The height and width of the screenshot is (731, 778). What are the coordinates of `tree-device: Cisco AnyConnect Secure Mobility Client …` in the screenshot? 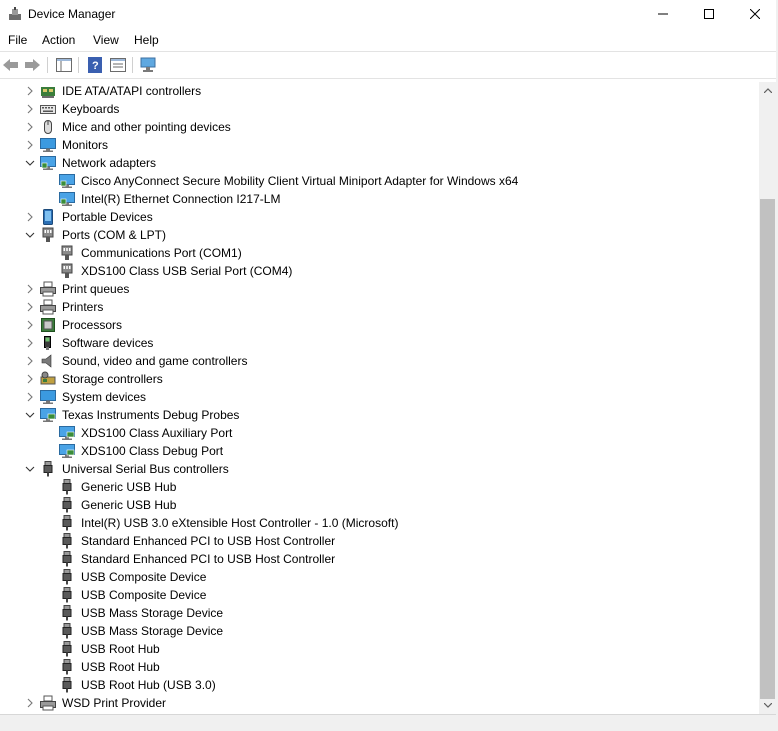 It's located at (379, 181).